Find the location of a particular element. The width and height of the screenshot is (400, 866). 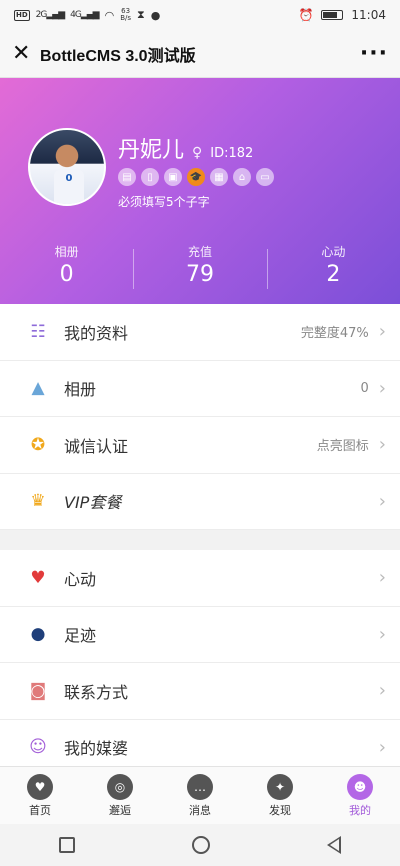

education-icon: 🎓 is located at coordinates (196, 177).